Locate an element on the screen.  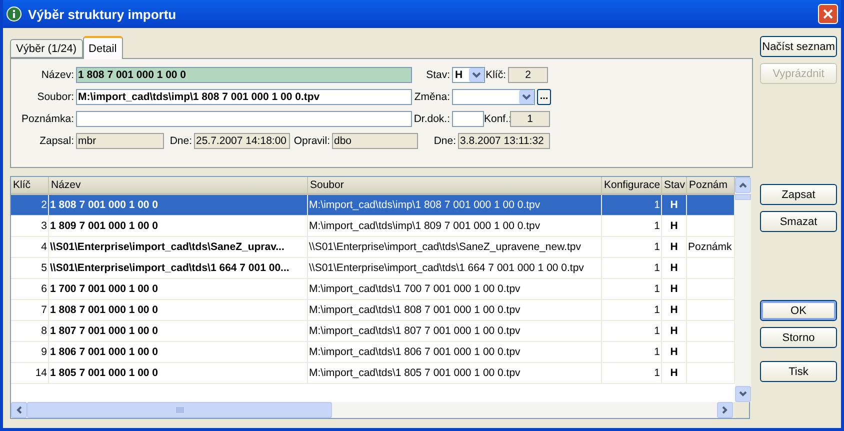
field-label: Změna: is located at coordinates (432, 97).